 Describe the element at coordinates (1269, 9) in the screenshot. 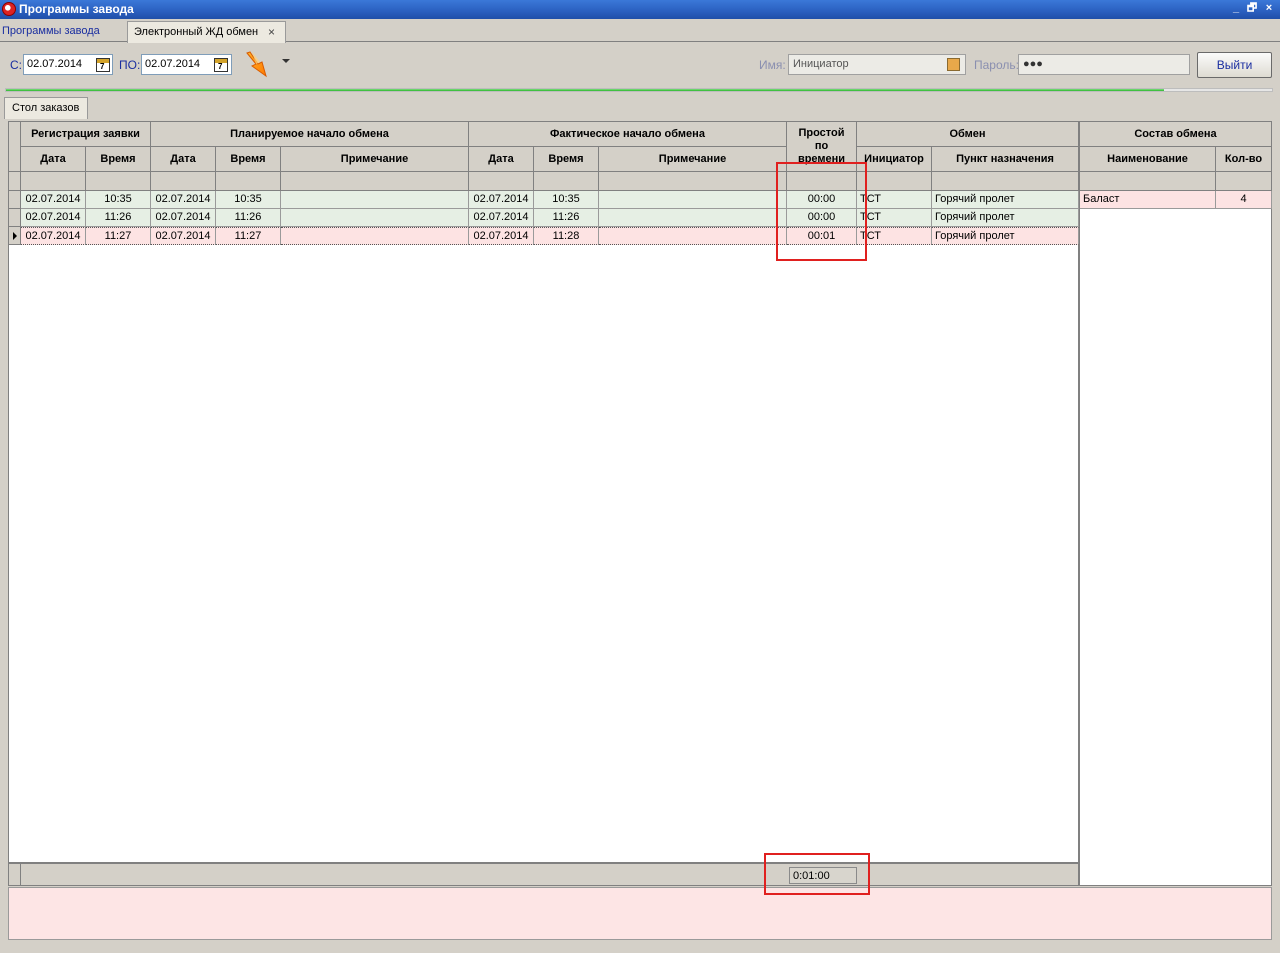

I see `close-icon: ×` at that location.